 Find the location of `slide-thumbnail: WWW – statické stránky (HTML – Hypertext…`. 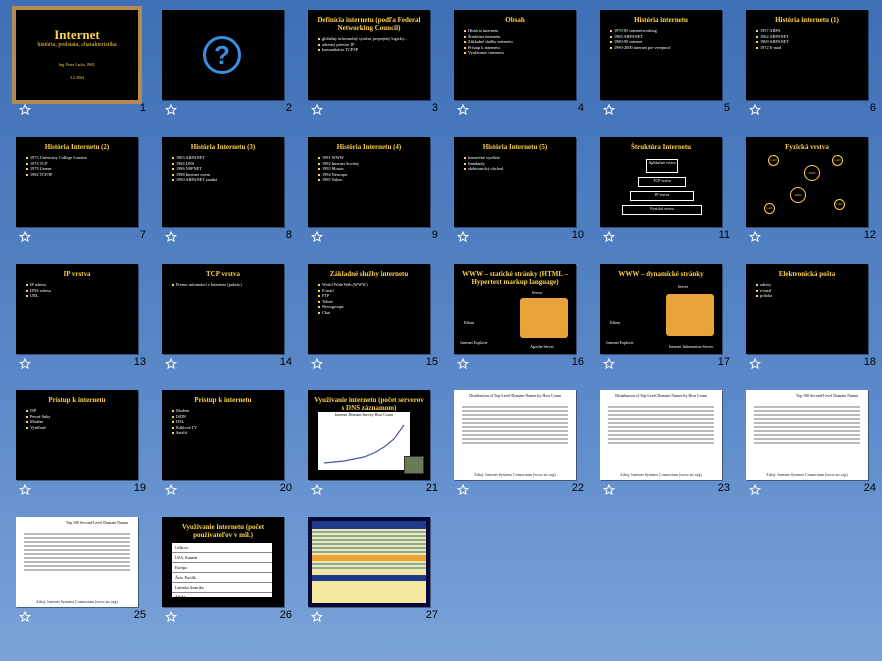

slide-thumbnail: WWW – statické stránky (HTML – Hypertext… is located at coordinates (519, 317).